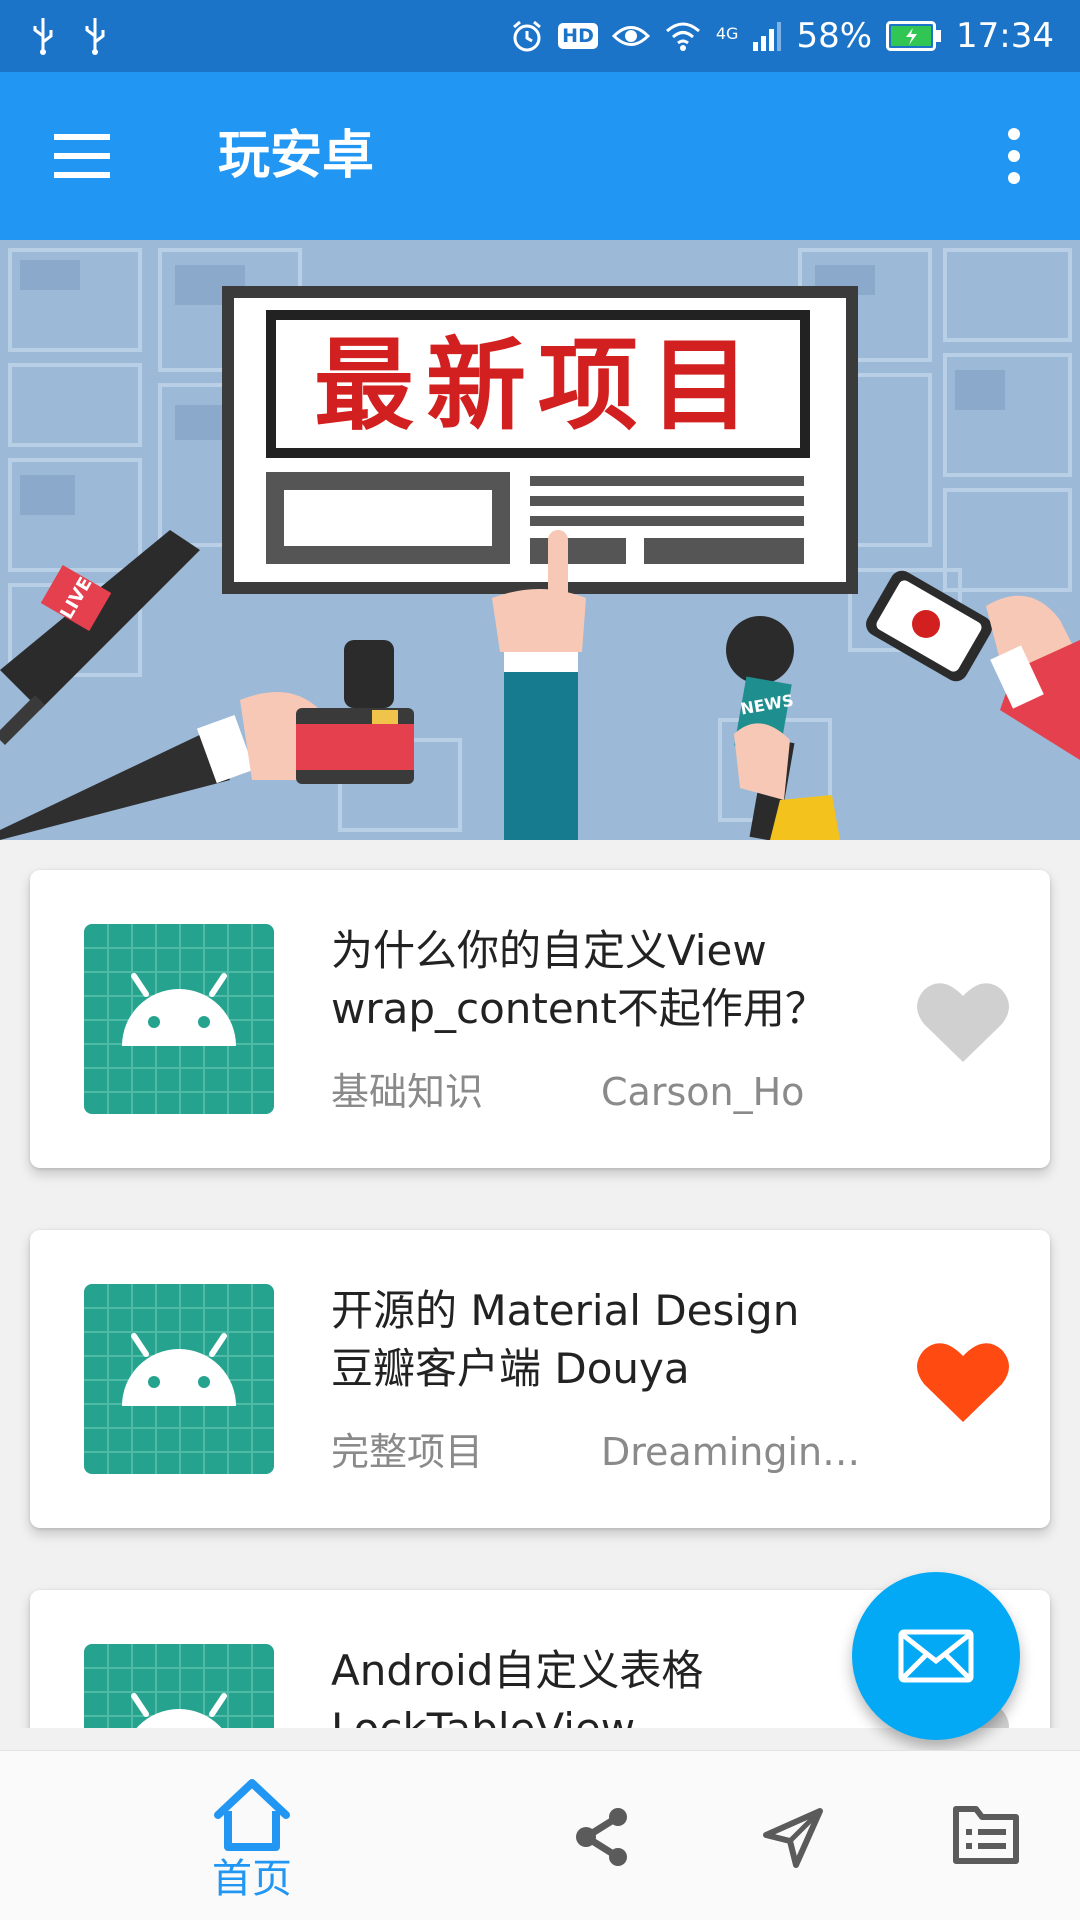  I want to click on nav-tab-home-label: 首页, so click(252, 1879).